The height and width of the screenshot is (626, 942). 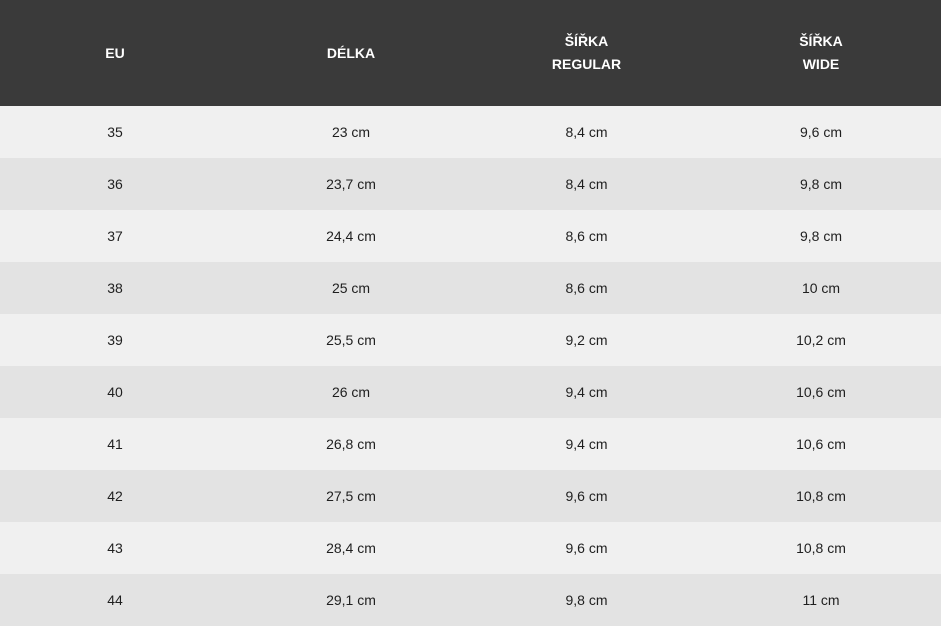 What do you see at coordinates (115, 392) in the screenshot?
I see `cell-eu: 40` at bounding box center [115, 392].